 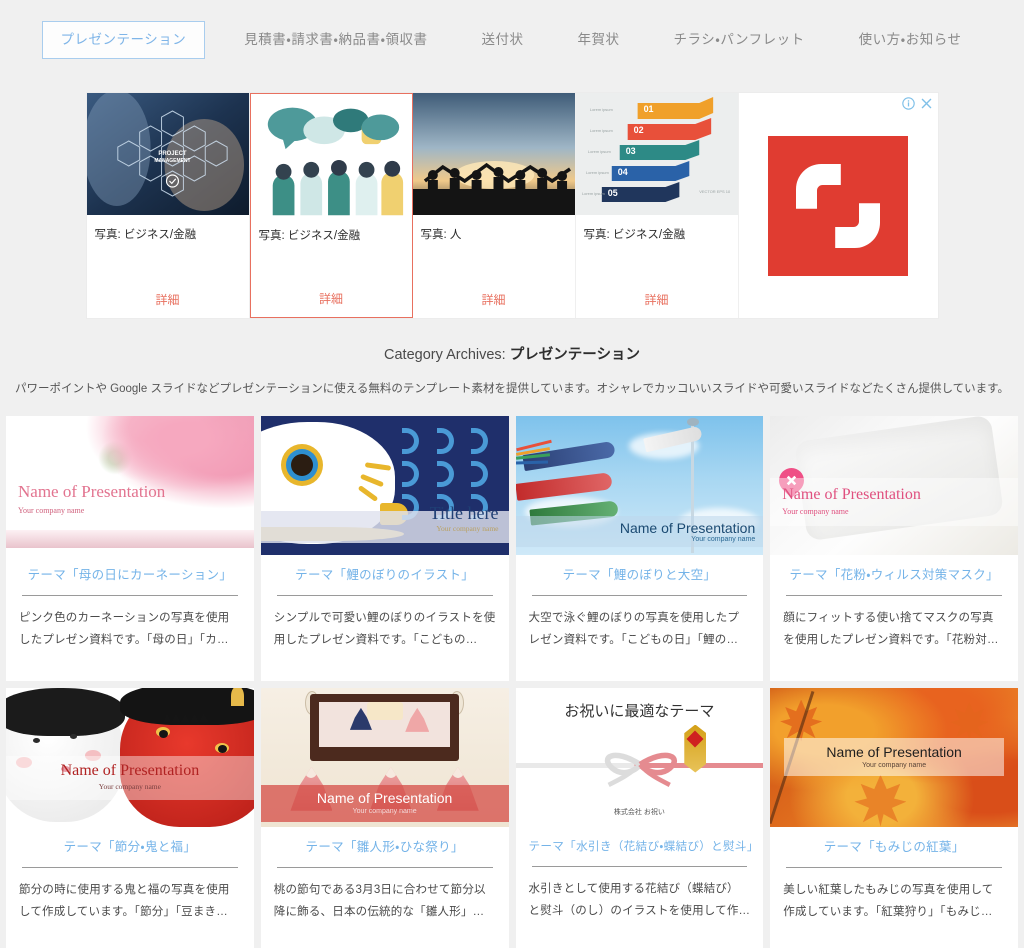 What do you see at coordinates (130, 758) in the screenshot?
I see `template-thumbnail-setsubun: Name of Presentation Your company name` at bounding box center [130, 758].